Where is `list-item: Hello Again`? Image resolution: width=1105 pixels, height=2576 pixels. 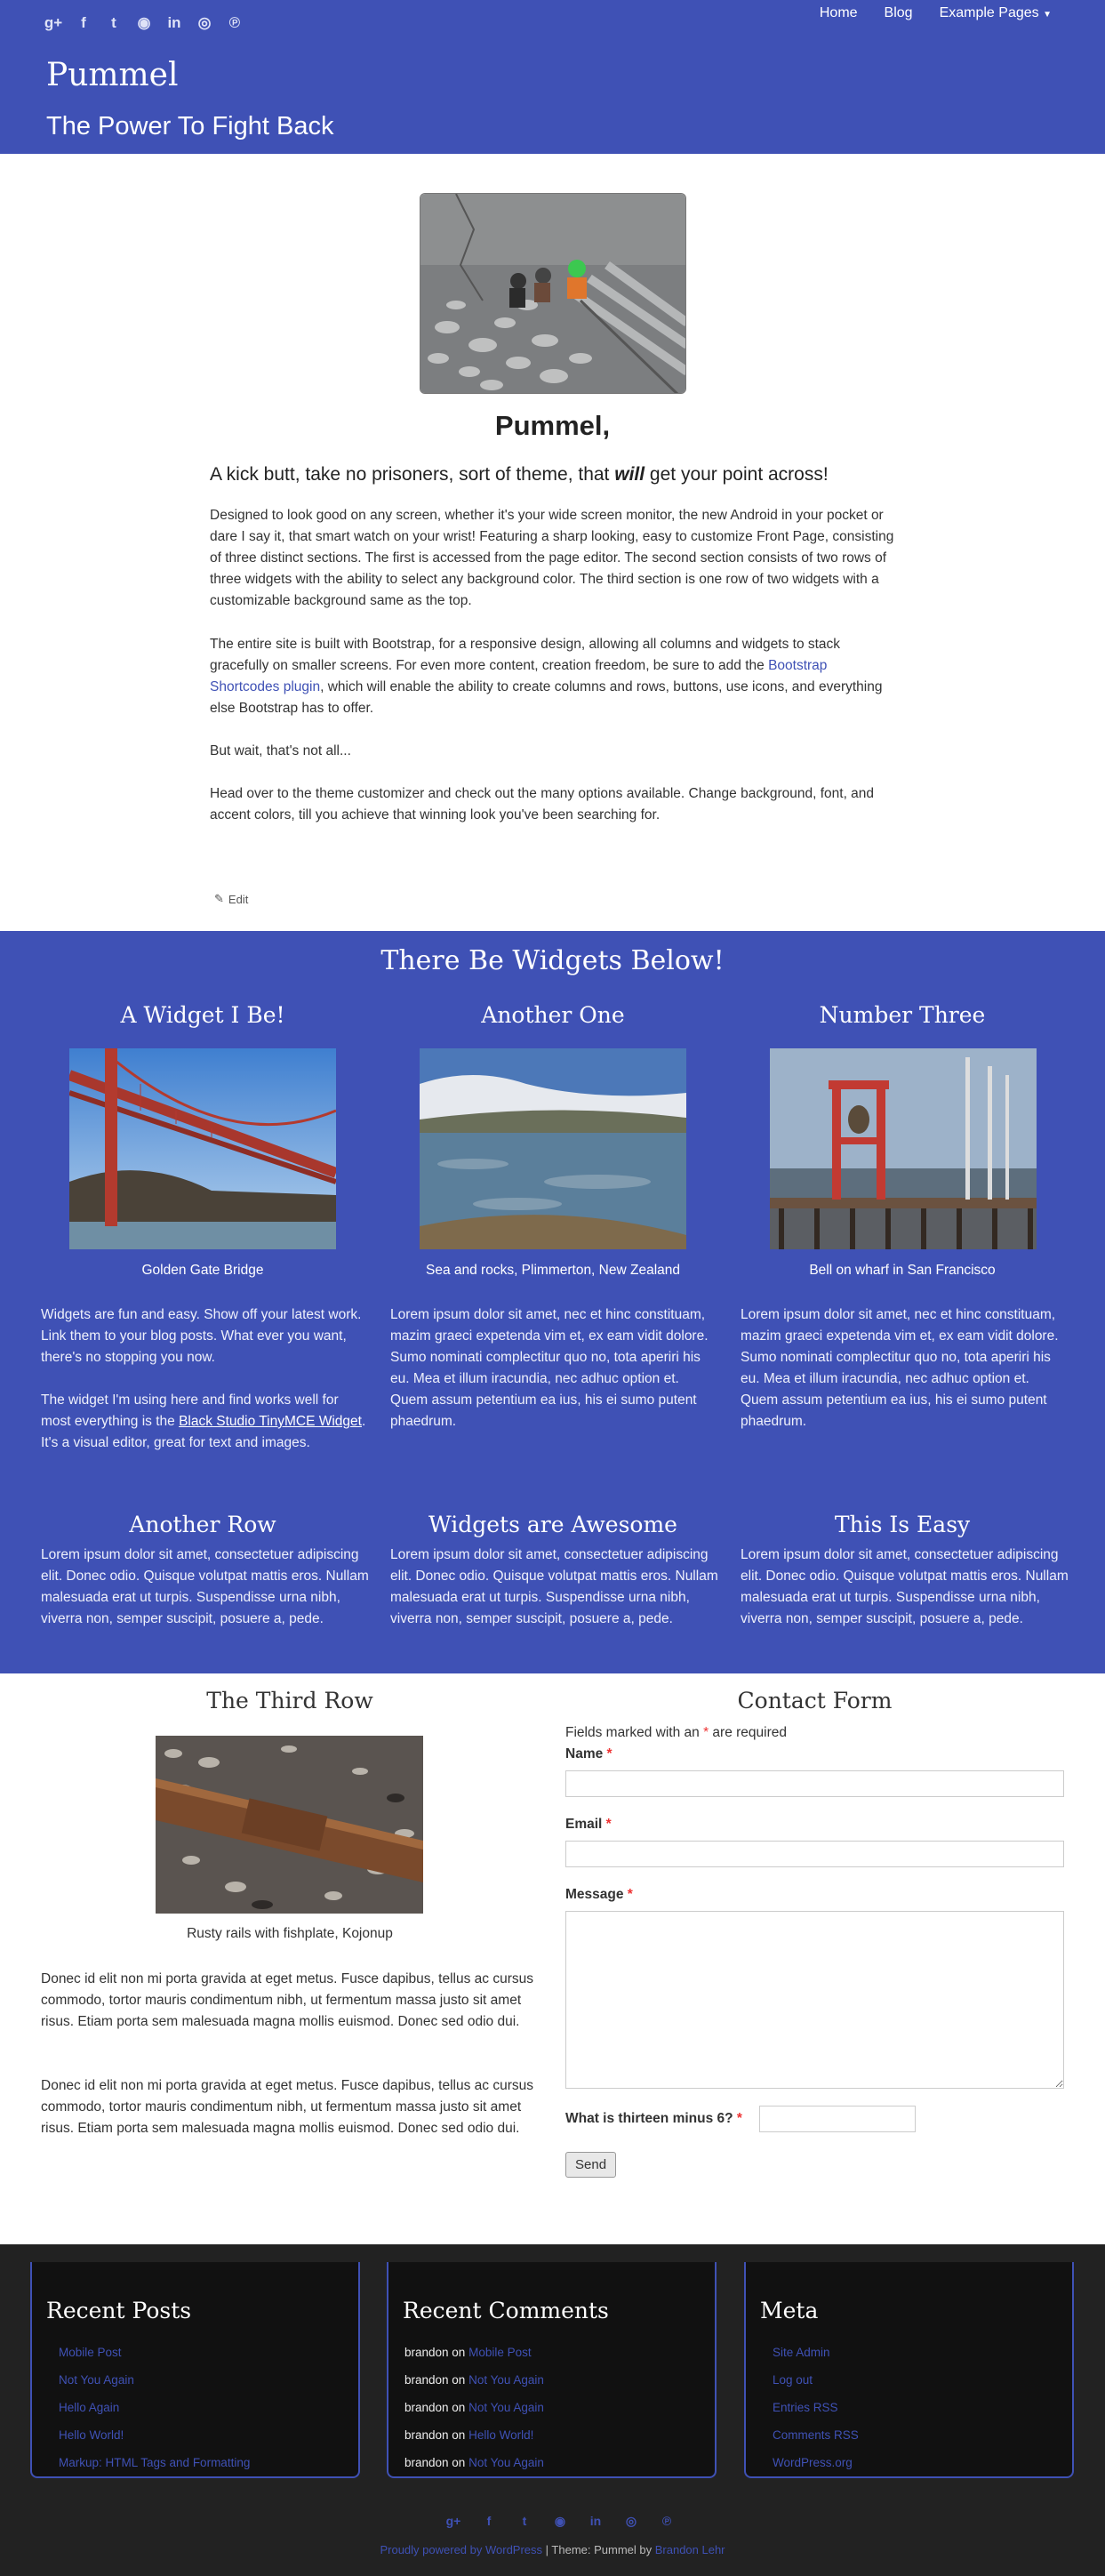
list-item: Hello Again is located at coordinates (154, 2414).